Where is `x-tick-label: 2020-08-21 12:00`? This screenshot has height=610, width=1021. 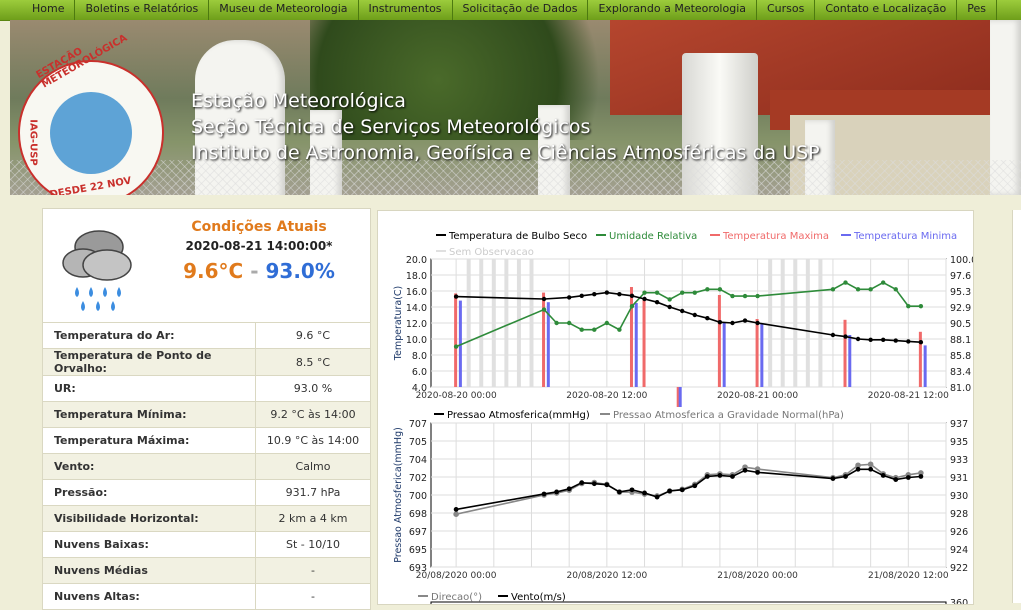
x-tick-label: 2020-08-21 12:00 is located at coordinates (908, 396).